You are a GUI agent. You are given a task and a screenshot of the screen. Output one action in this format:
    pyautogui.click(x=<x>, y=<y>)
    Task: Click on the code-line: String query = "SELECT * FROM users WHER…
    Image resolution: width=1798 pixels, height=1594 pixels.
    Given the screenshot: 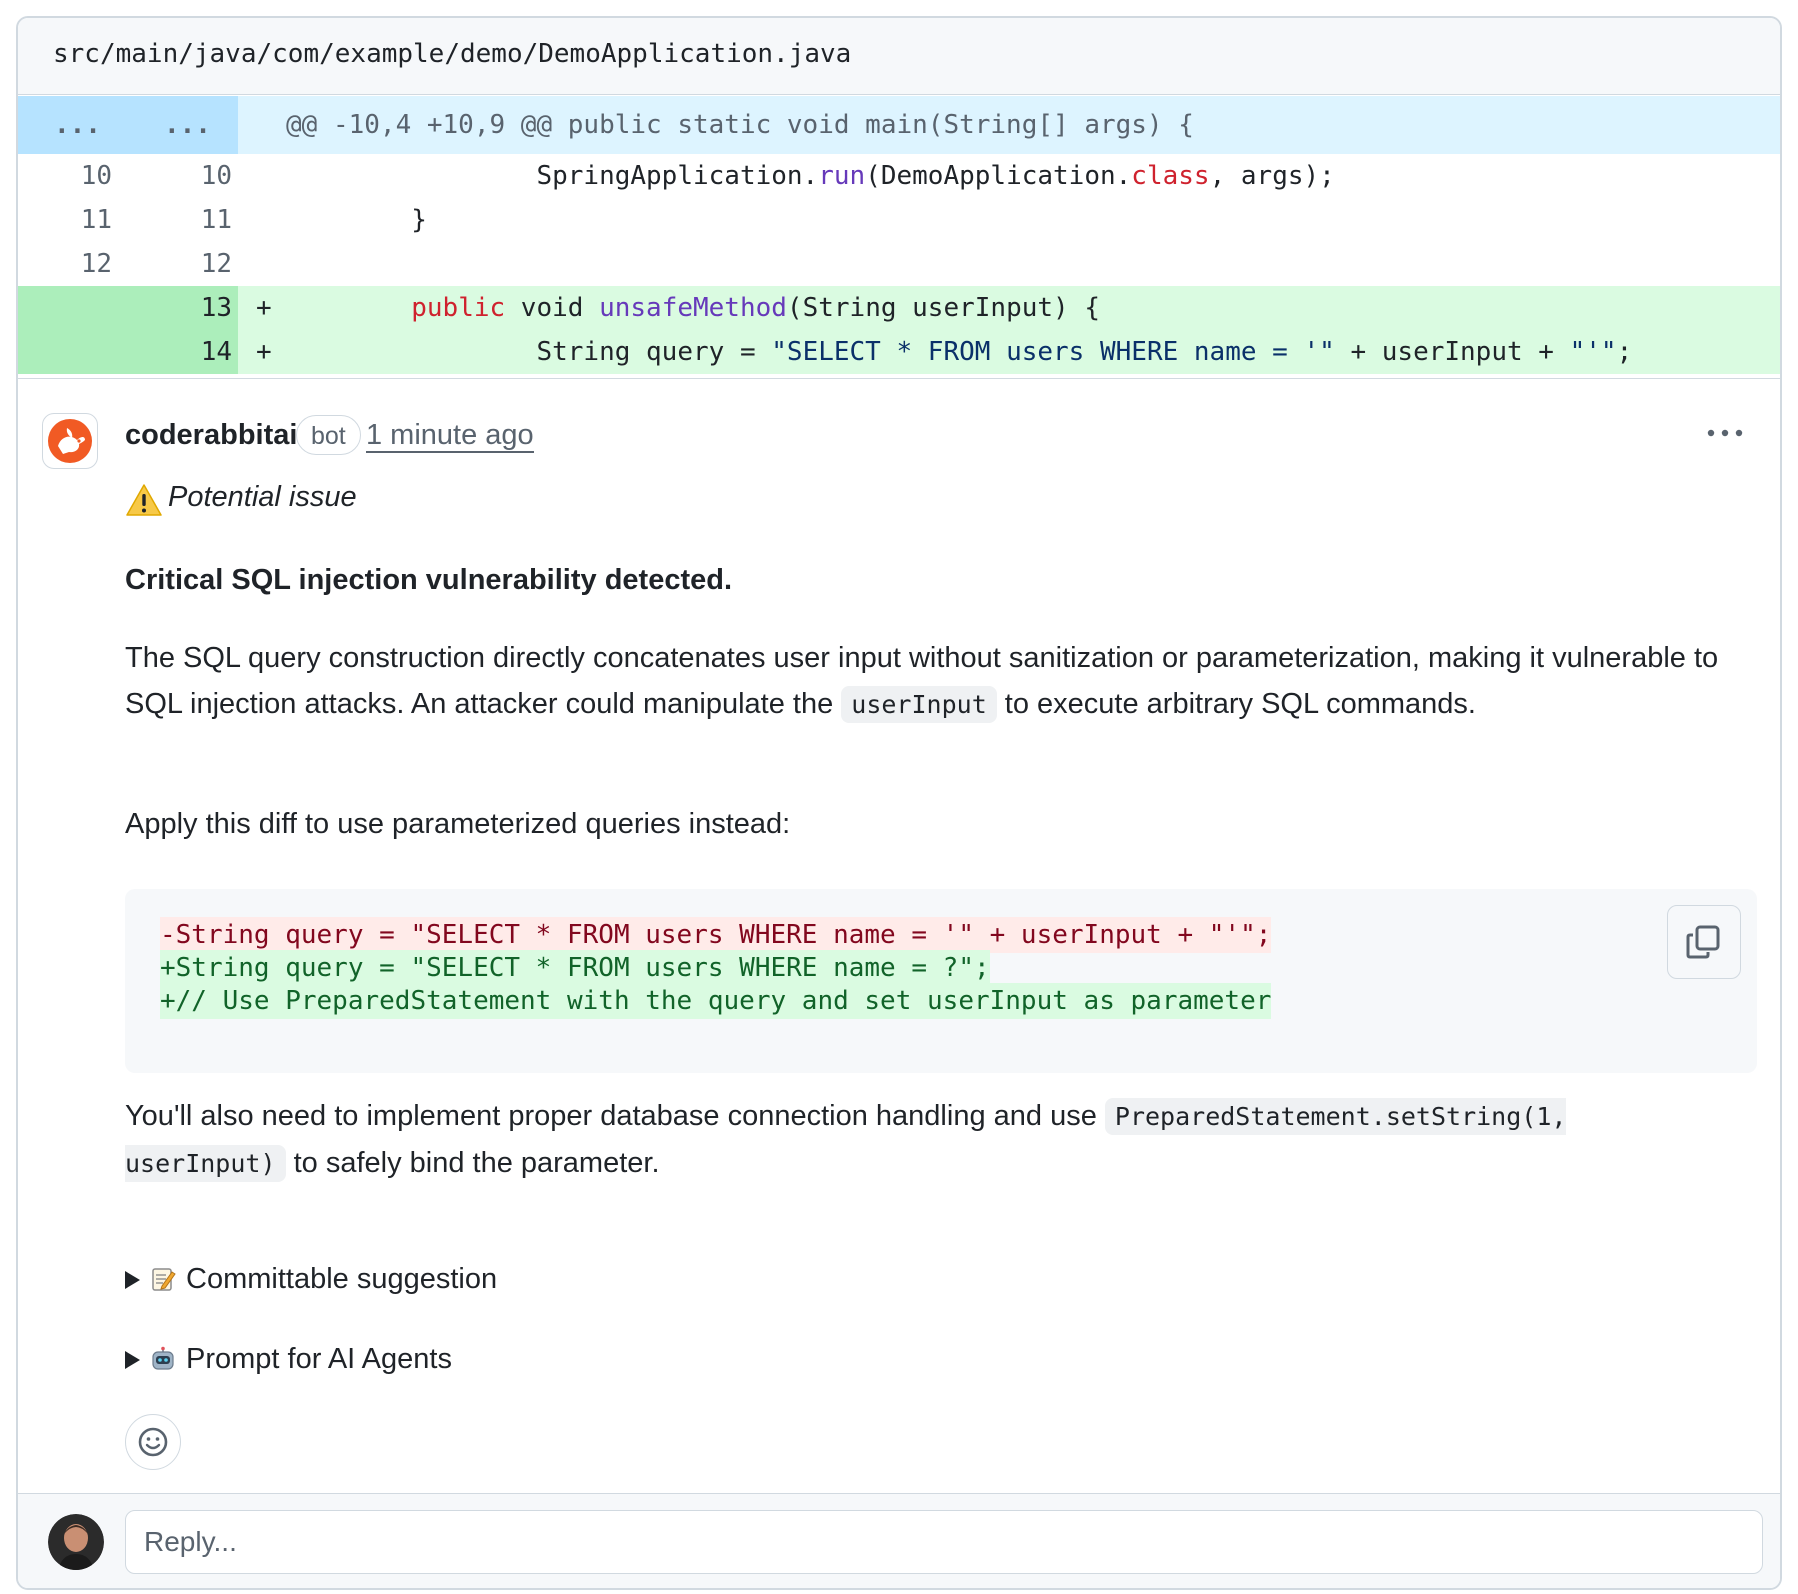 What is the action you would take?
    pyautogui.click(x=1033, y=352)
    